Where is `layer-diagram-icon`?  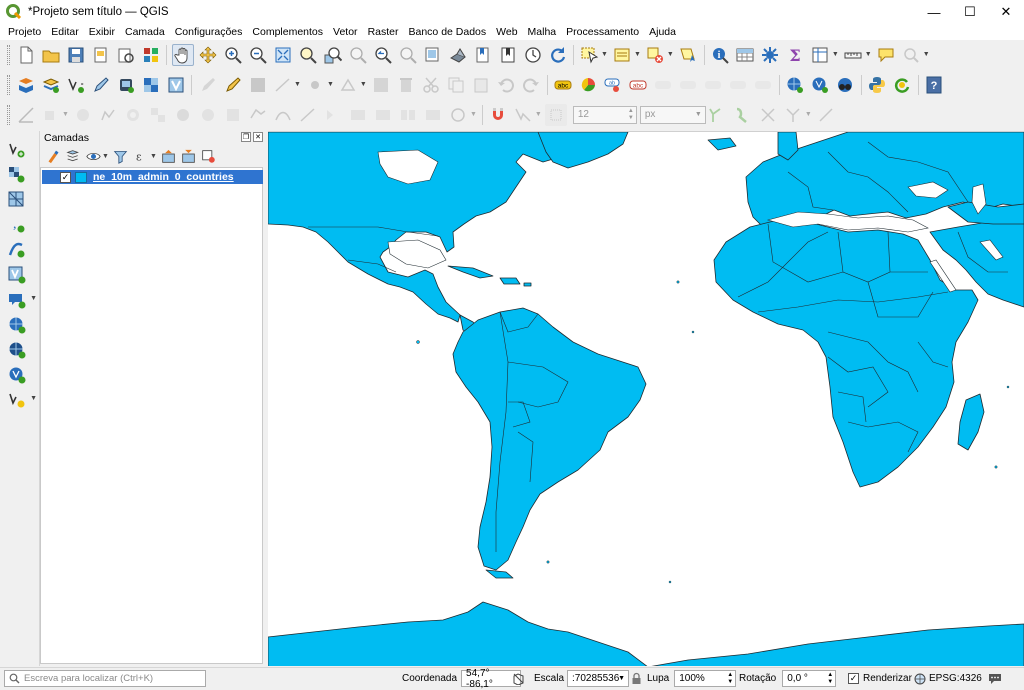
layer-diagram-icon is located at coordinates (588, 85).